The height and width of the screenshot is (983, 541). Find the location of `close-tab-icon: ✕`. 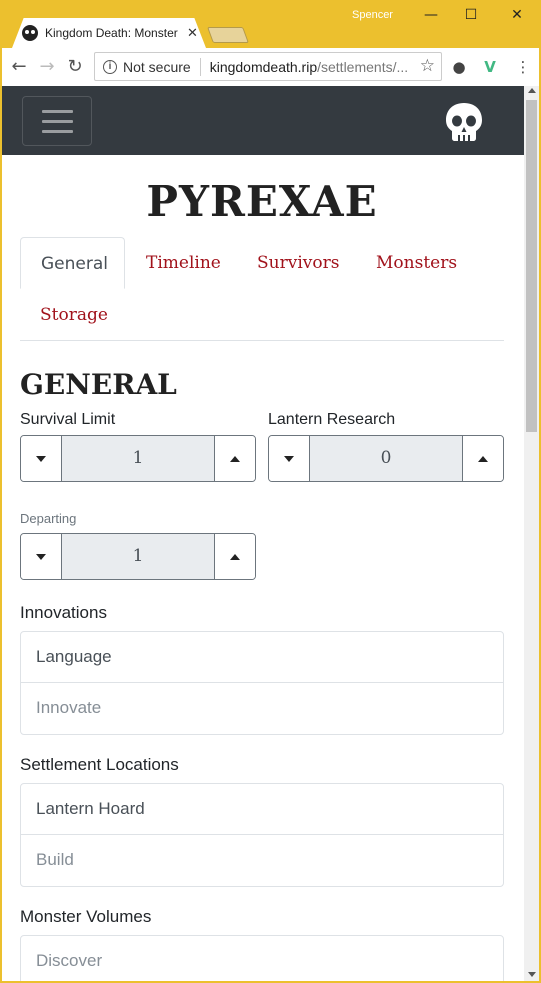

close-tab-icon: ✕ is located at coordinates (192, 33).